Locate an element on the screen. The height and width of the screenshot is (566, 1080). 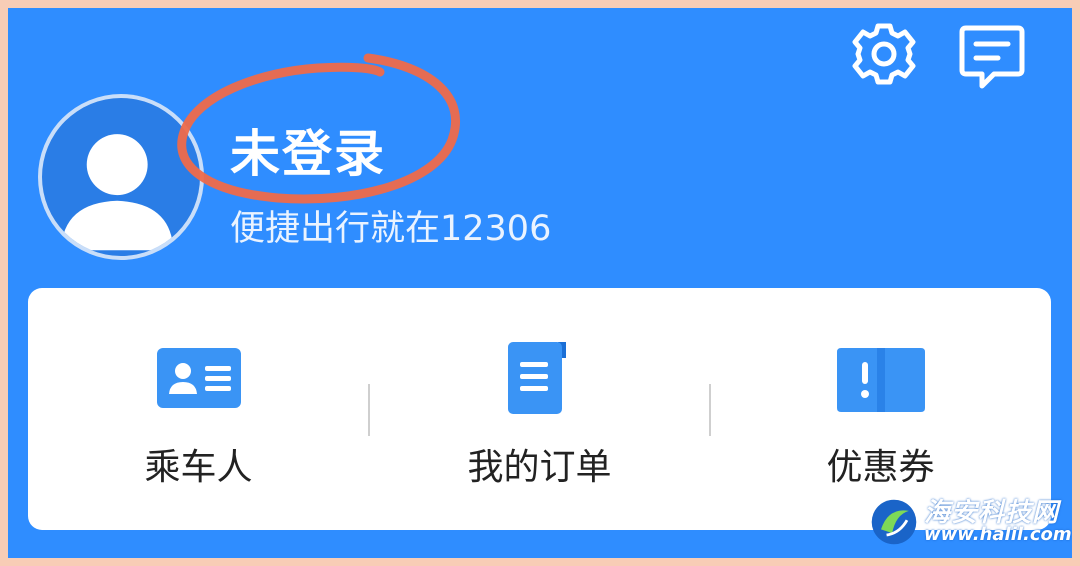
passenger-button: 乘车人 is located at coordinates (198, 409).